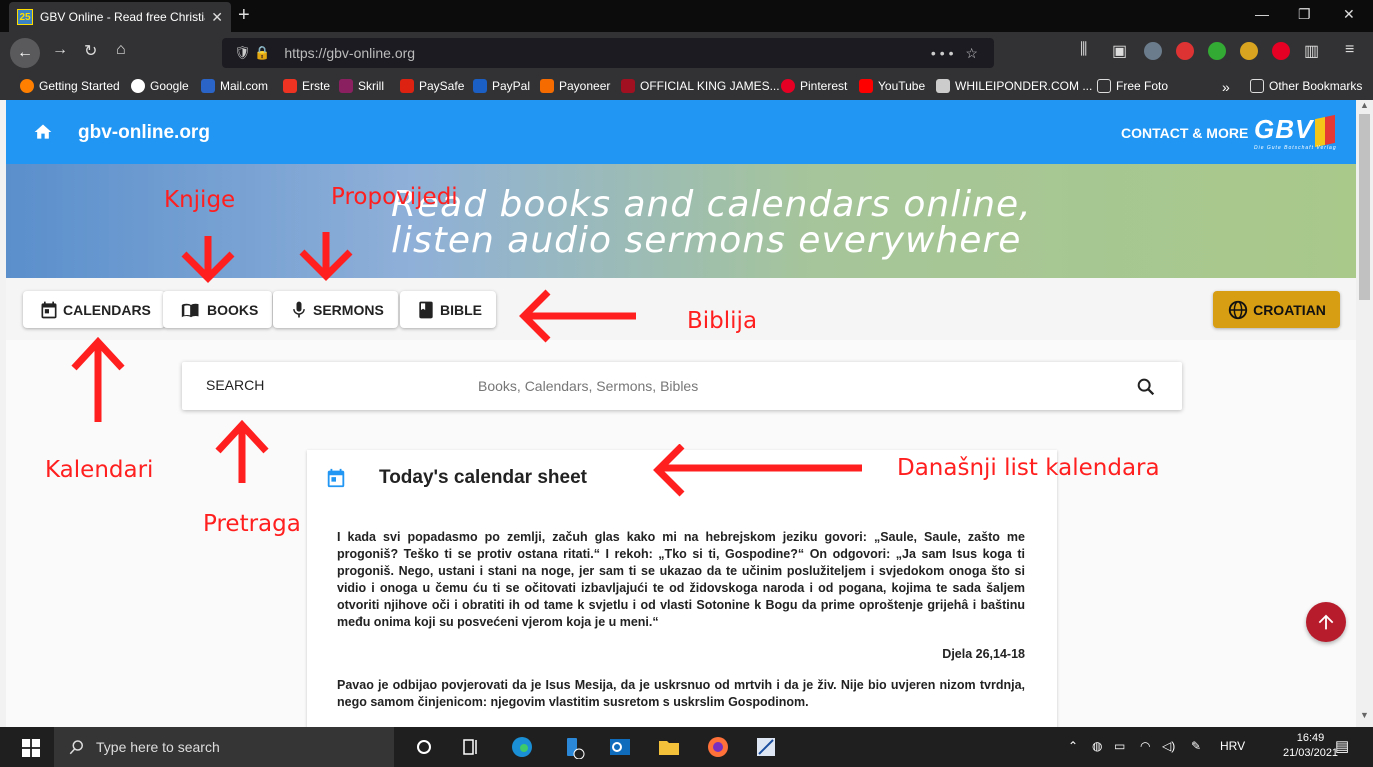 This screenshot has width=1373, height=767. I want to click on back-icon: ←, so click(25, 53).